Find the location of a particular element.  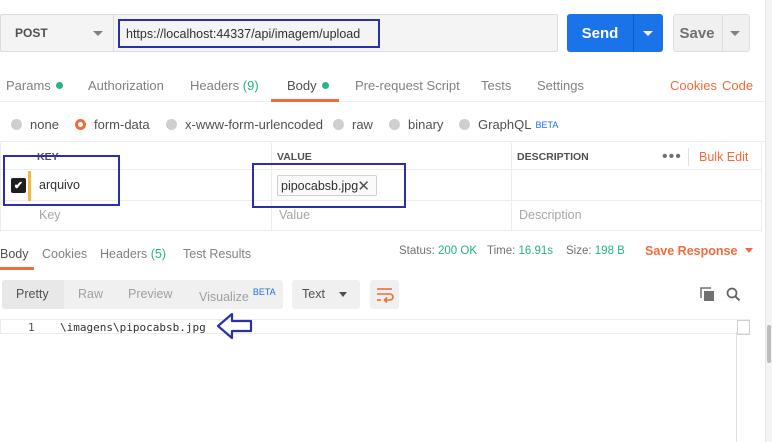

radio-none: none is located at coordinates (35, 124).